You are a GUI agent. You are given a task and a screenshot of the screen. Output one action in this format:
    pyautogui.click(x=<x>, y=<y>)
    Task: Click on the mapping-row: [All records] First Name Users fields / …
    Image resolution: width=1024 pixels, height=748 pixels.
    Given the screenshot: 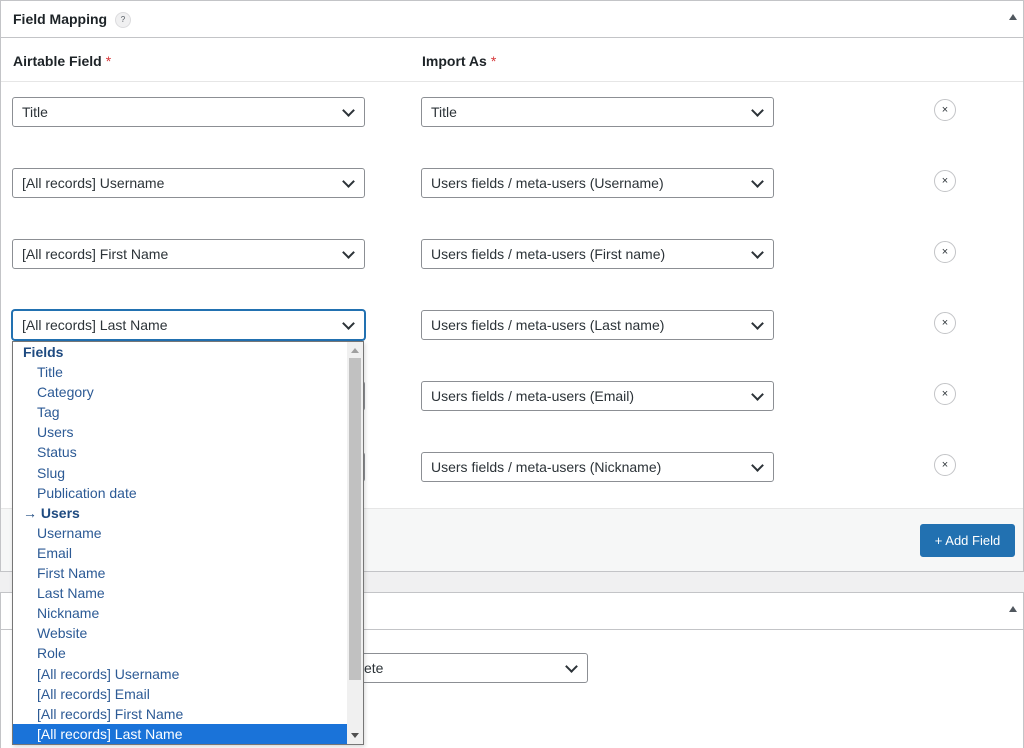 What is the action you would take?
    pyautogui.click(x=512, y=260)
    